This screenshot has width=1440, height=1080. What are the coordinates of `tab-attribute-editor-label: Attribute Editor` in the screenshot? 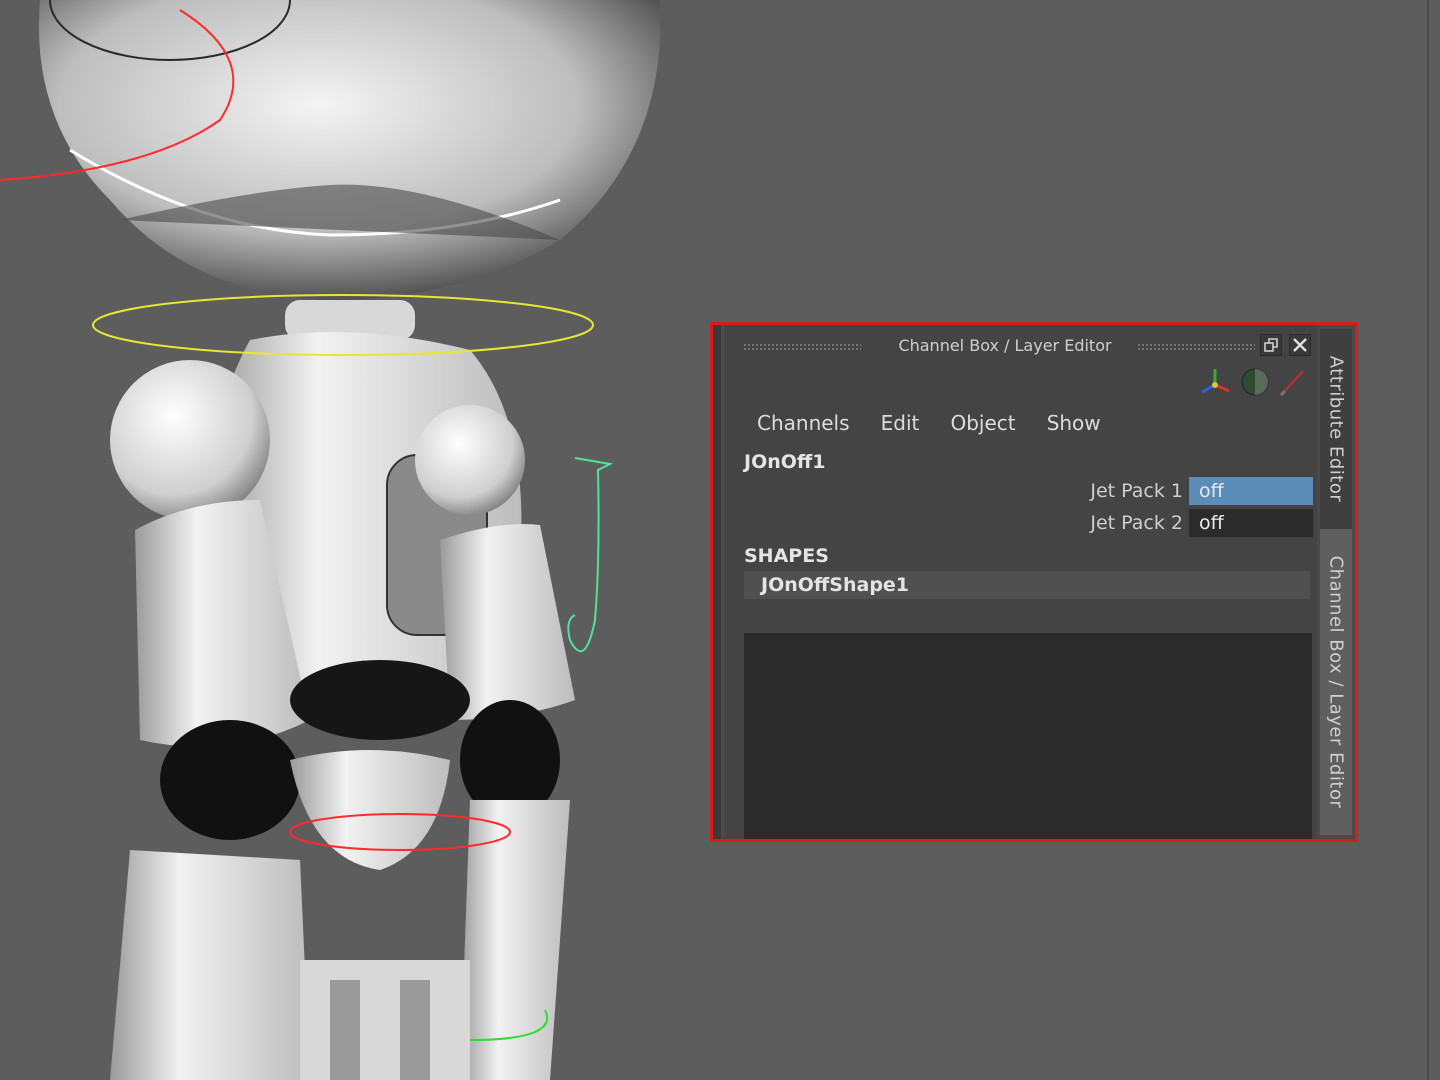 It's located at (1336, 429).